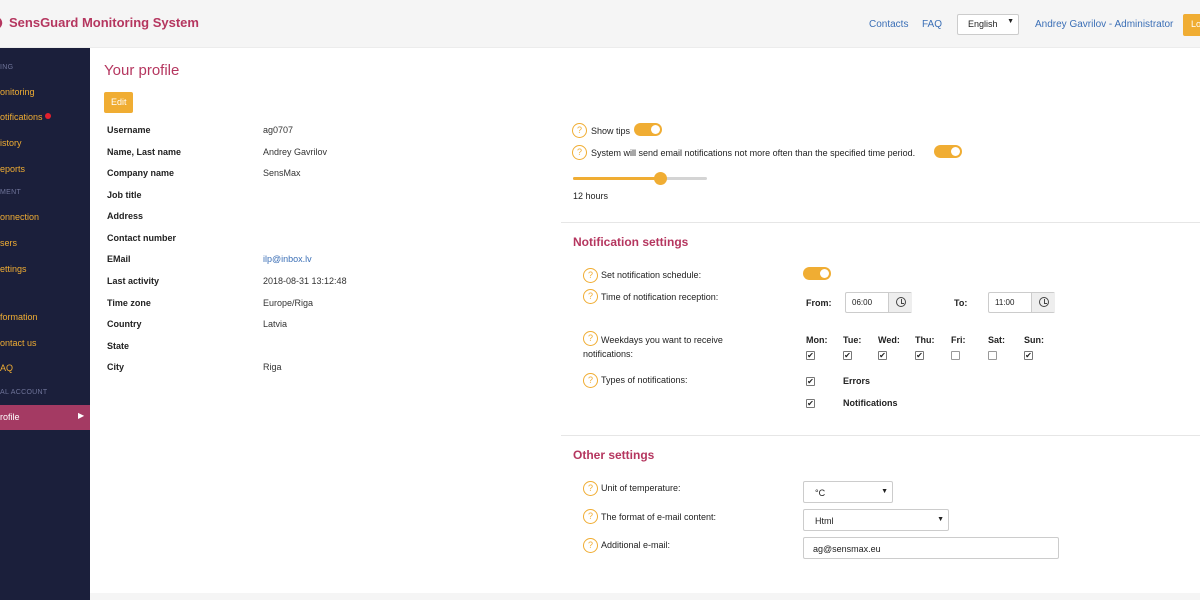 The height and width of the screenshot is (600, 1200). What do you see at coordinates (614, 455) in the screenshot?
I see `other-settings-title: Other settings` at bounding box center [614, 455].